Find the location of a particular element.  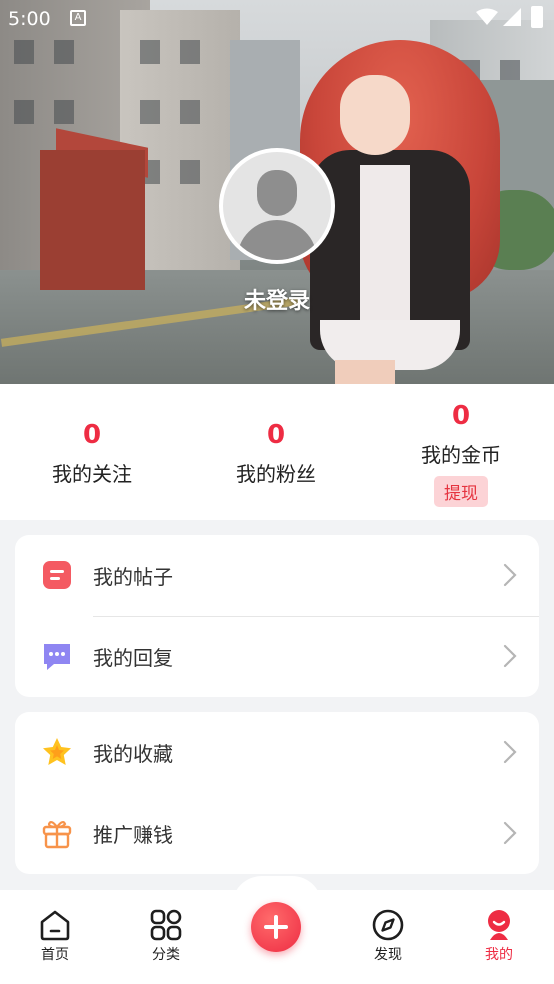

following-count: 0 is located at coordinates (92, 435).